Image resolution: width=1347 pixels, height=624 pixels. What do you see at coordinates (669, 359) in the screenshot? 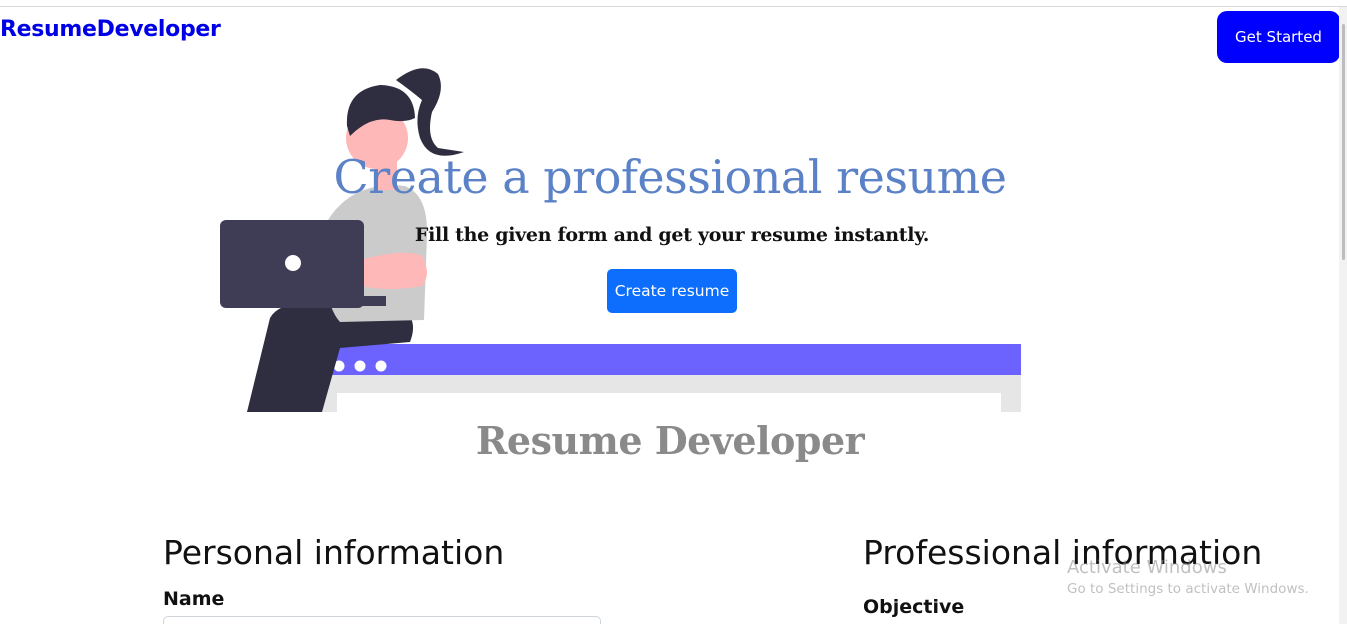
I see `bench-bar` at bounding box center [669, 359].